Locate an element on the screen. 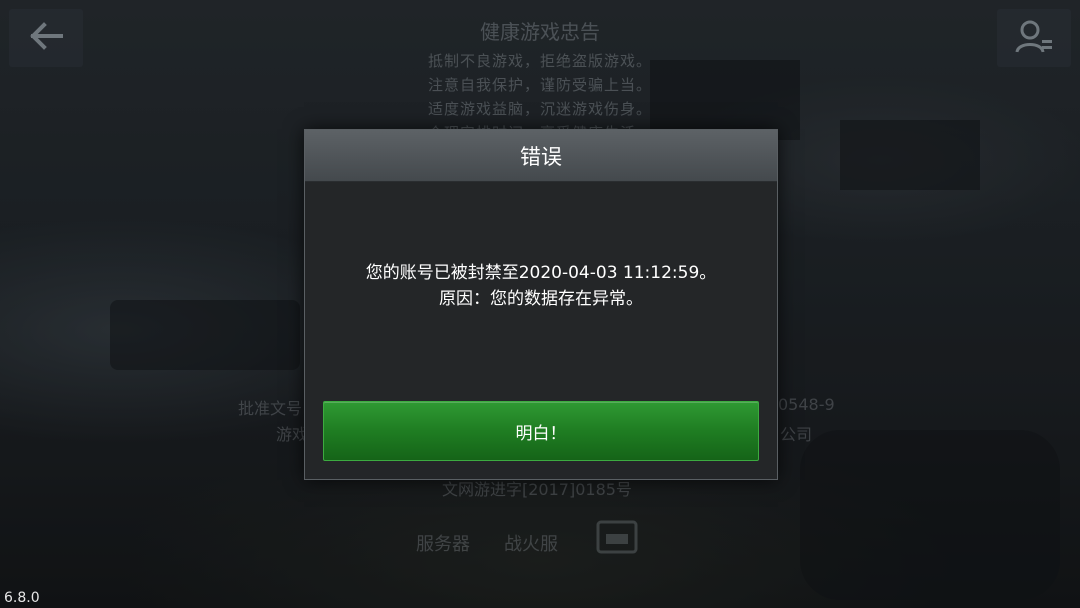 The image size is (1080, 608). version-label: 6.8.0 is located at coordinates (22, 598).